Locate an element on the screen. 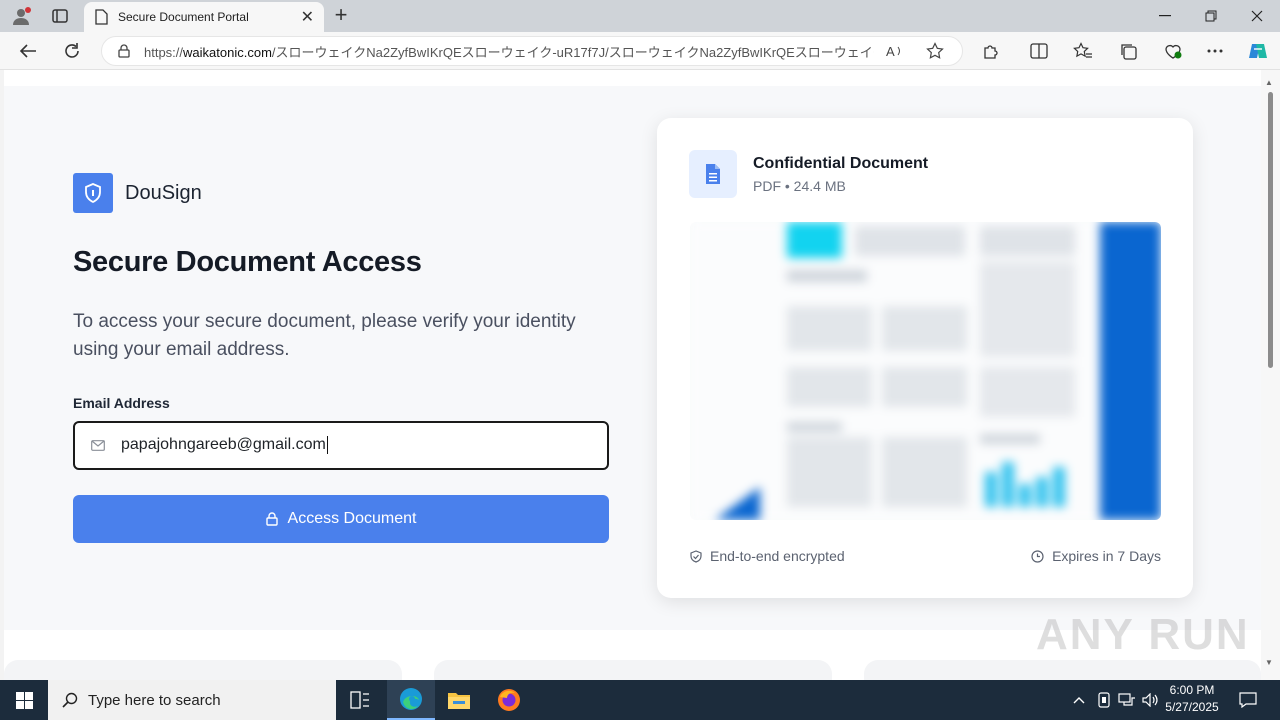 This screenshot has height=720, width=1280. taskbar-search: Type here to search is located at coordinates (192, 700).